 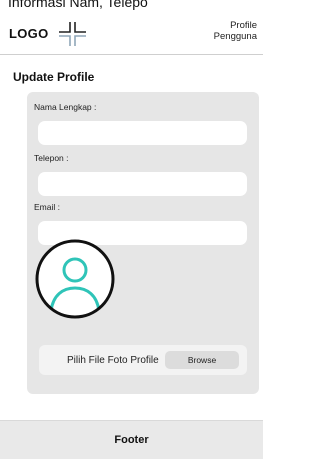 I want to click on cross-grid-icon, so click(x=72, y=34).